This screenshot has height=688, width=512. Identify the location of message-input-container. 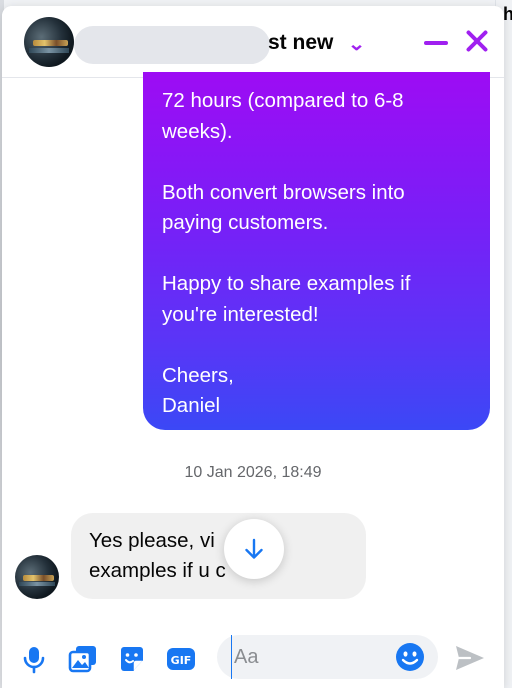
(327, 657).